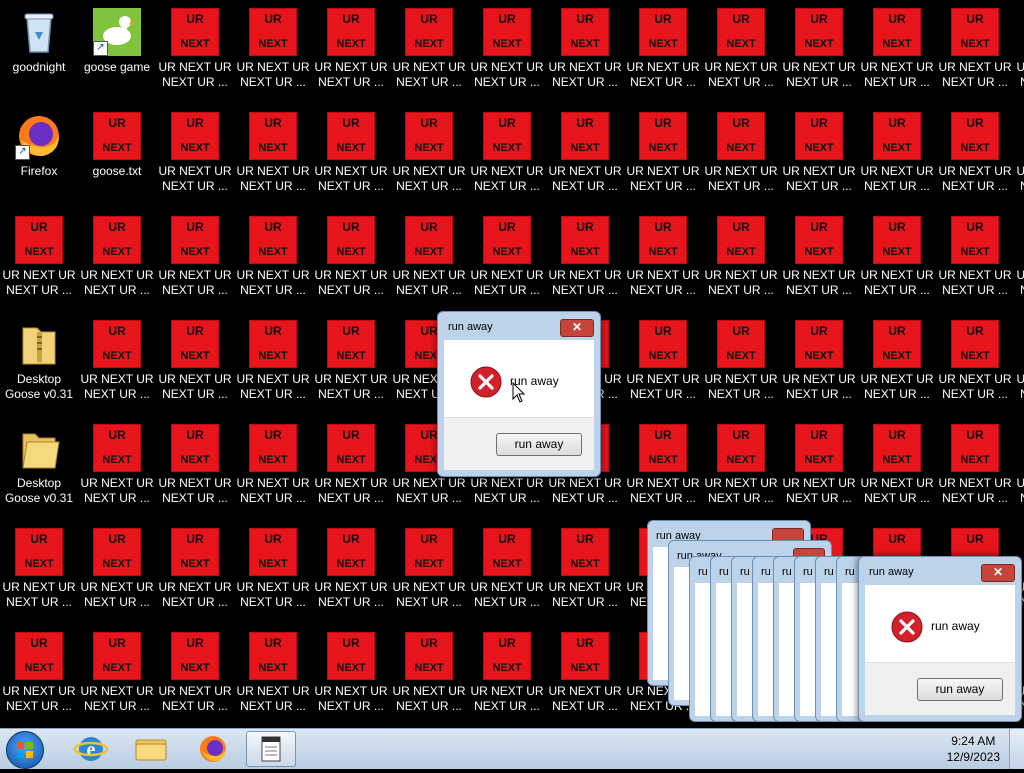 This screenshot has height=773, width=1024. Describe the element at coordinates (117, 156) in the screenshot. I see `desktop-icon-ur-next: UR NEXT goose.txt` at that location.